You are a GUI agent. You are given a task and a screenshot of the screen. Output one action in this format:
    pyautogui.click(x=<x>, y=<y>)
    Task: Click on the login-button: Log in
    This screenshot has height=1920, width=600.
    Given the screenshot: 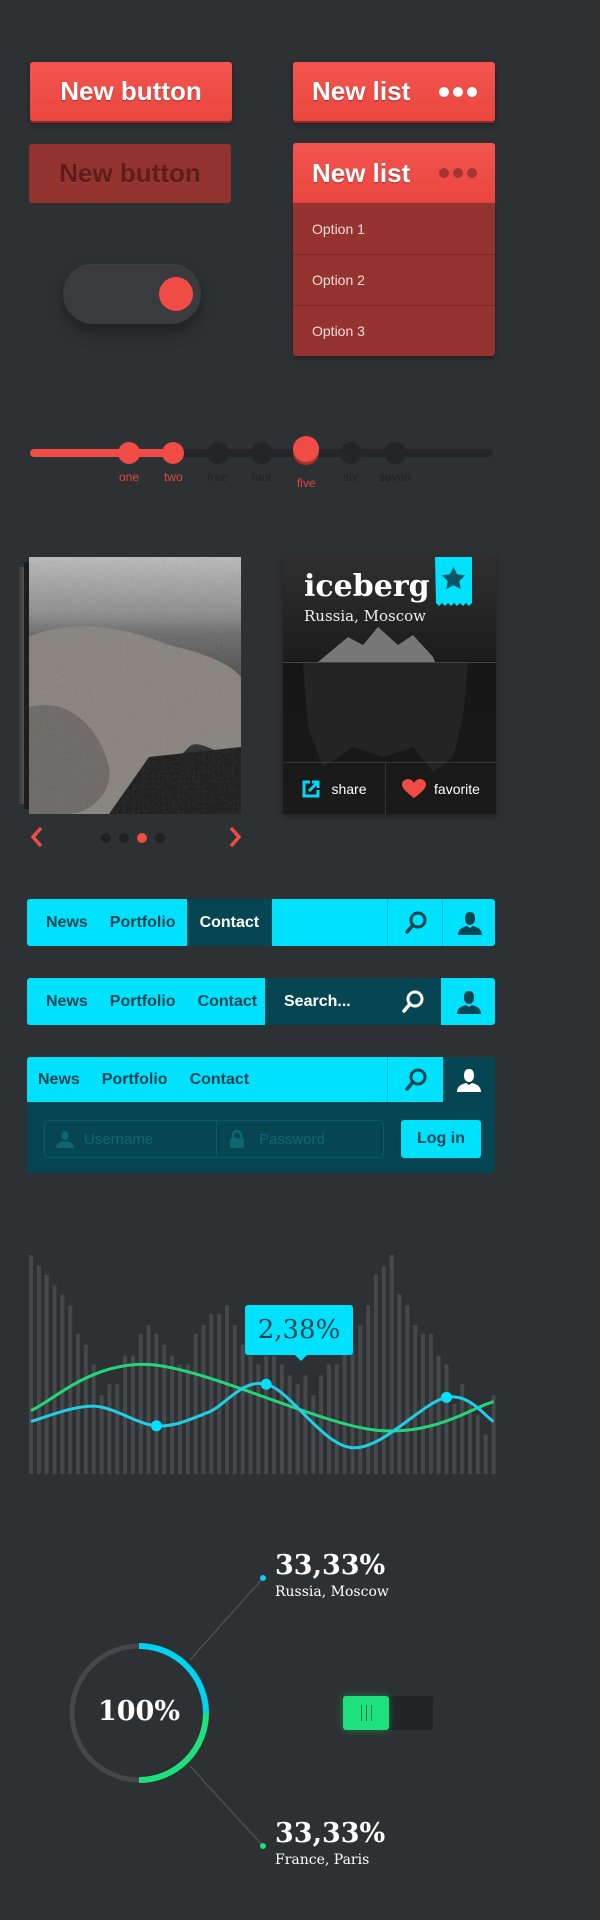 What is the action you would take?
    pyautogui.click(x=441, y=1139)
    